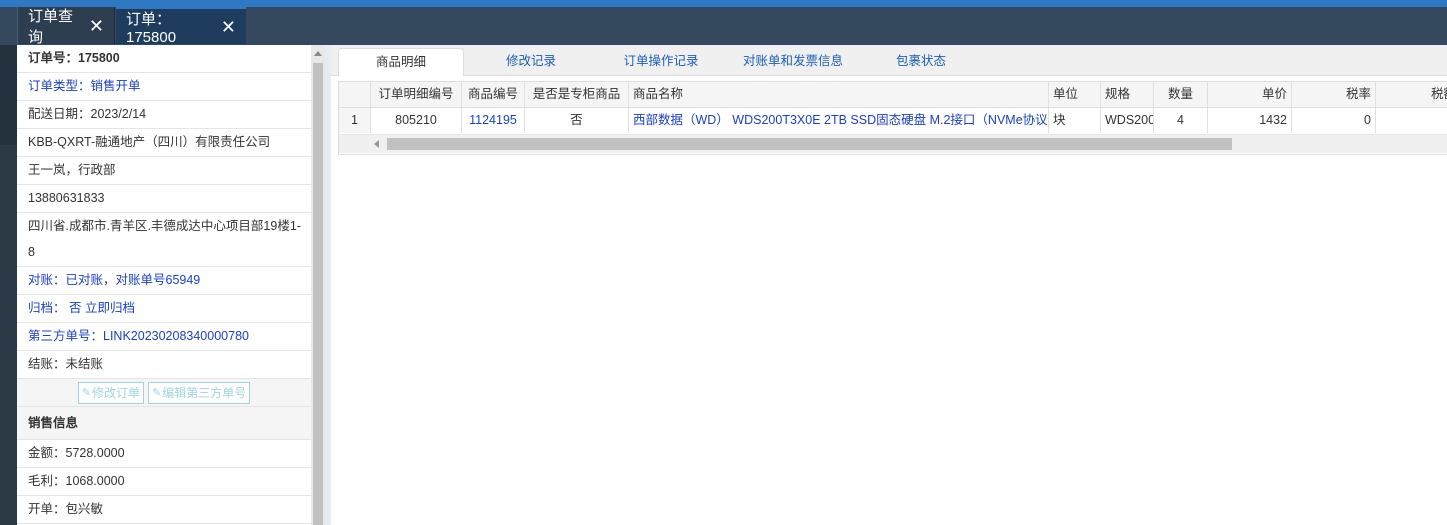 The image size is (1447, 525). I want to click on tab-modify-log: 修改记录, so click(531, 61).